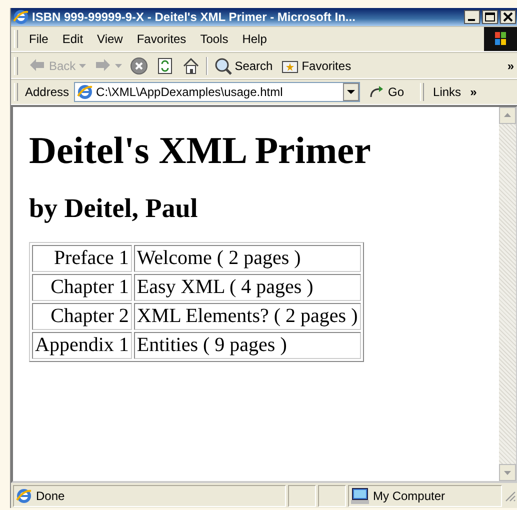  What do you see at coordinates (447, 92) in the screenshot?
I see `links-button: Links` at bounding box center [447, 92].